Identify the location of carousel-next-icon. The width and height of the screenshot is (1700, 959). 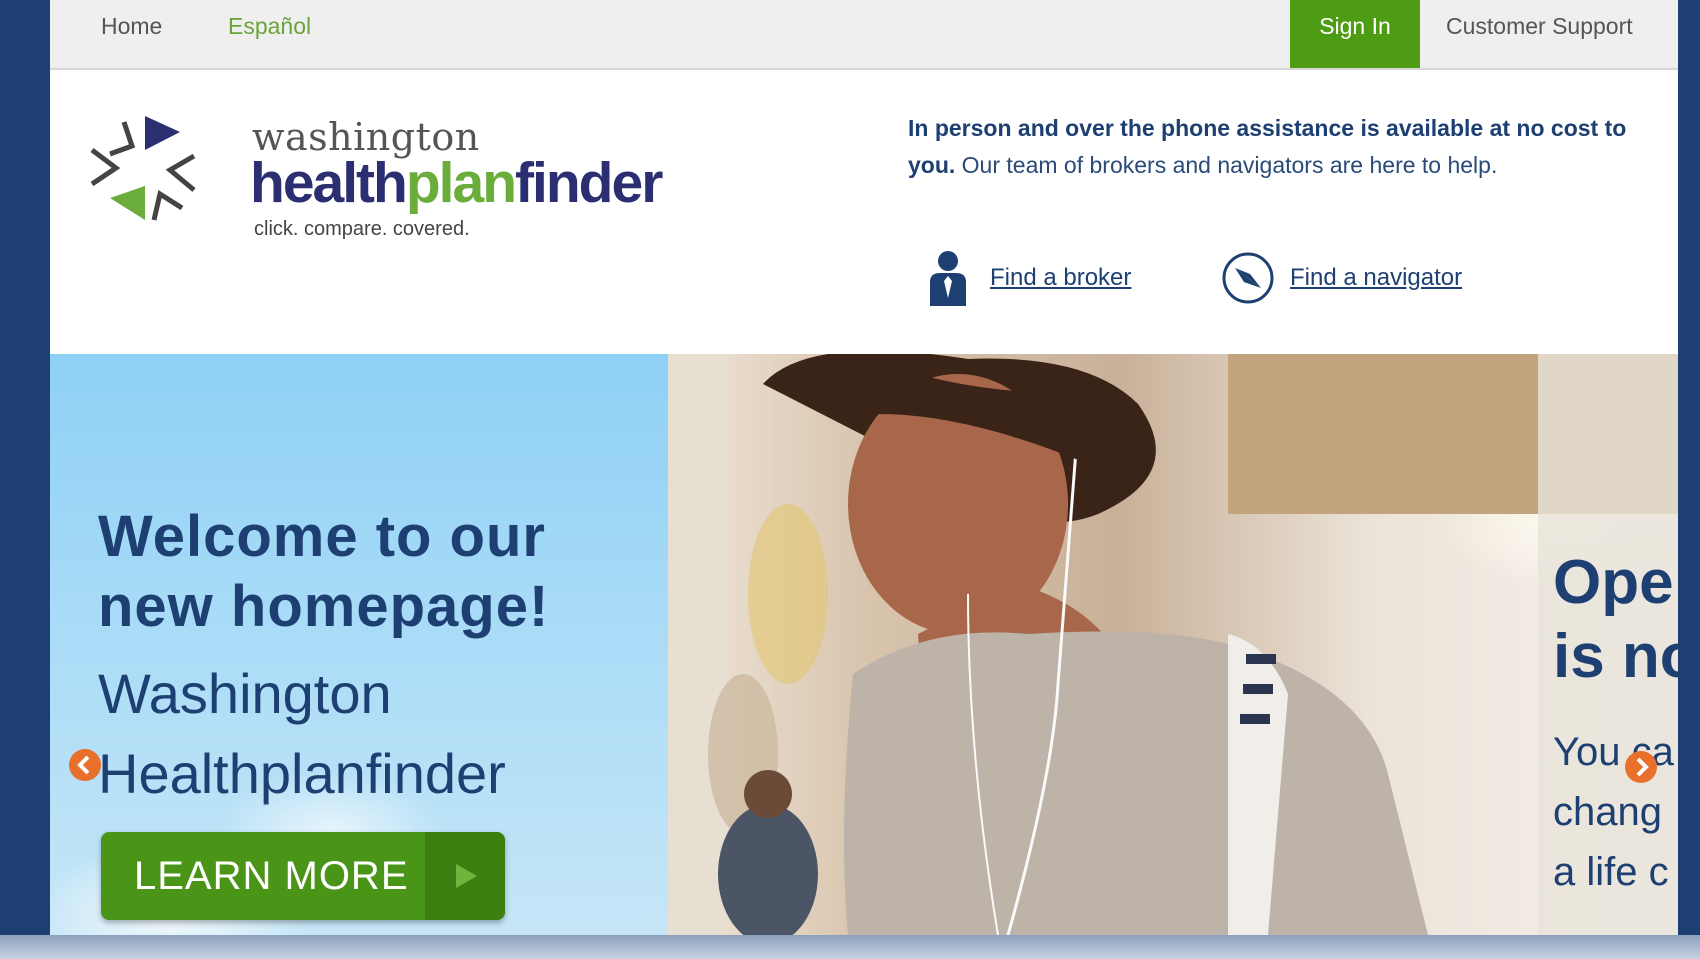
(1641, 769).